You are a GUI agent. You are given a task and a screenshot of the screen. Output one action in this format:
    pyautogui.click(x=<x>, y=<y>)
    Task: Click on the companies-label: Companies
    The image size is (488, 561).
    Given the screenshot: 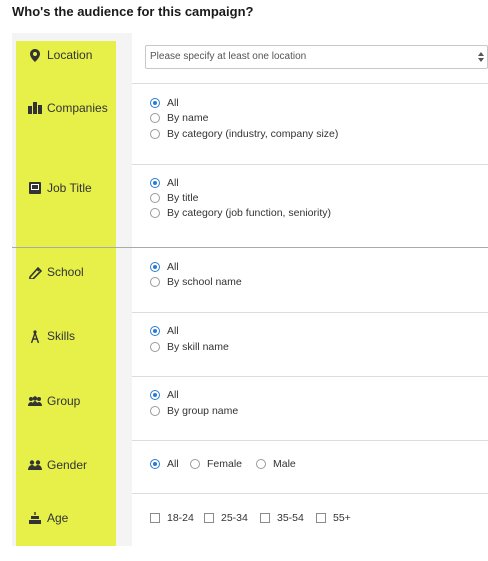 What is the action you would take?
    pyautogui.click(x=68, y=108)
    